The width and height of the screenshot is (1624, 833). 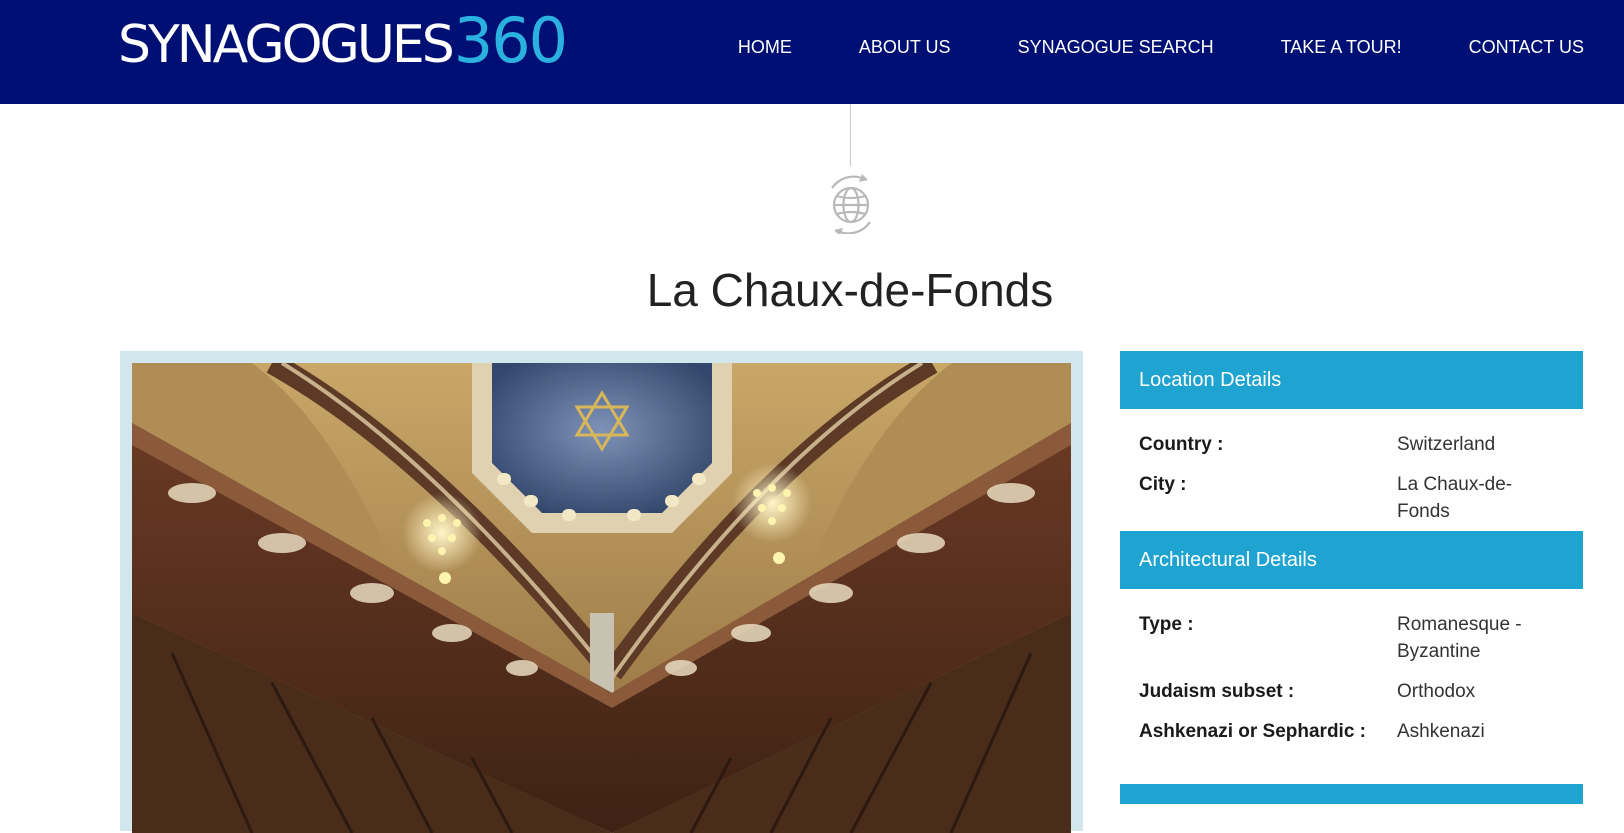 What do you see at coordinates (1526, 47) in the screenshot?
I see `nav-contact-us: CONTACT US` at bounding box center [1526, 47].